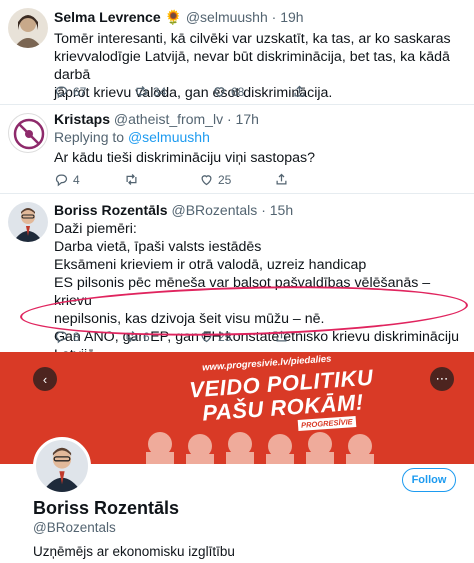  I want to click on more-icon: ⋯, so click(442, 378).